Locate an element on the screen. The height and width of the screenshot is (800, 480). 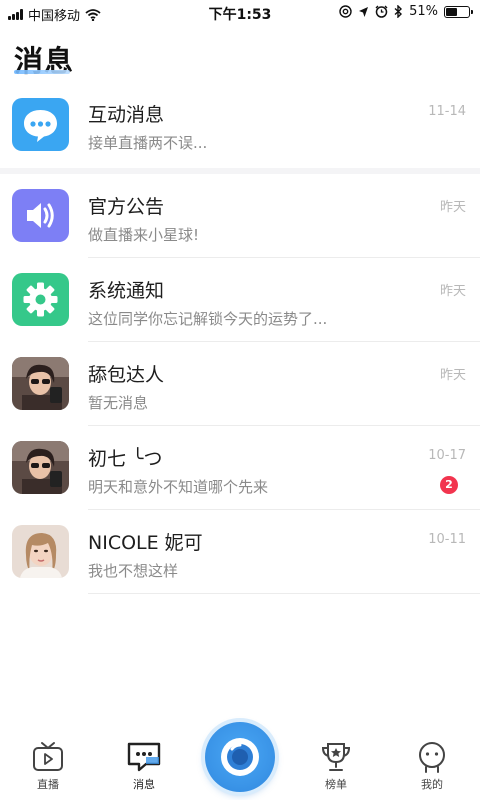
status-right: 51% is located at coordinates (406, 11).